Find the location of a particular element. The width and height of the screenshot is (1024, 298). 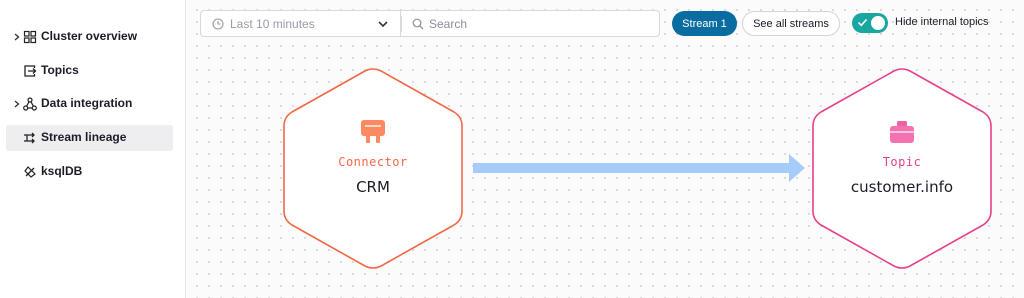

sidebar-item-label: Stream lineage is located at coordinates (84, 137).